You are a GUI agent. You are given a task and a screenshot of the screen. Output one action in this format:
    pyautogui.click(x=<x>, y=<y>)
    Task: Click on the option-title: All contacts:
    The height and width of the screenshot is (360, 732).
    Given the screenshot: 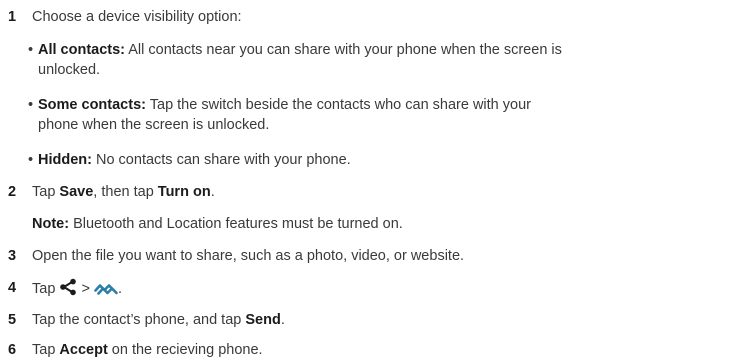 What is the action you would take?
    pyautogui.click(x=82, y=50)
    